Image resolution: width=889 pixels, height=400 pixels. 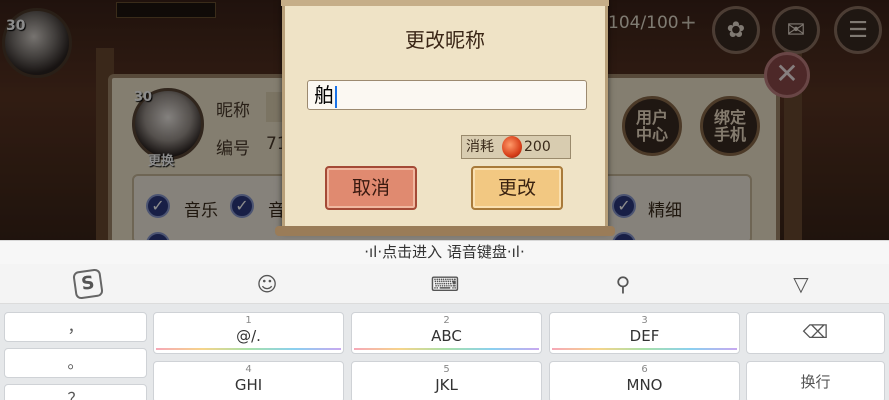 What do you see at coordinates (644, 320) in the screenshot?
I see `key-3-number: 3` at bounding box center [644, 320].